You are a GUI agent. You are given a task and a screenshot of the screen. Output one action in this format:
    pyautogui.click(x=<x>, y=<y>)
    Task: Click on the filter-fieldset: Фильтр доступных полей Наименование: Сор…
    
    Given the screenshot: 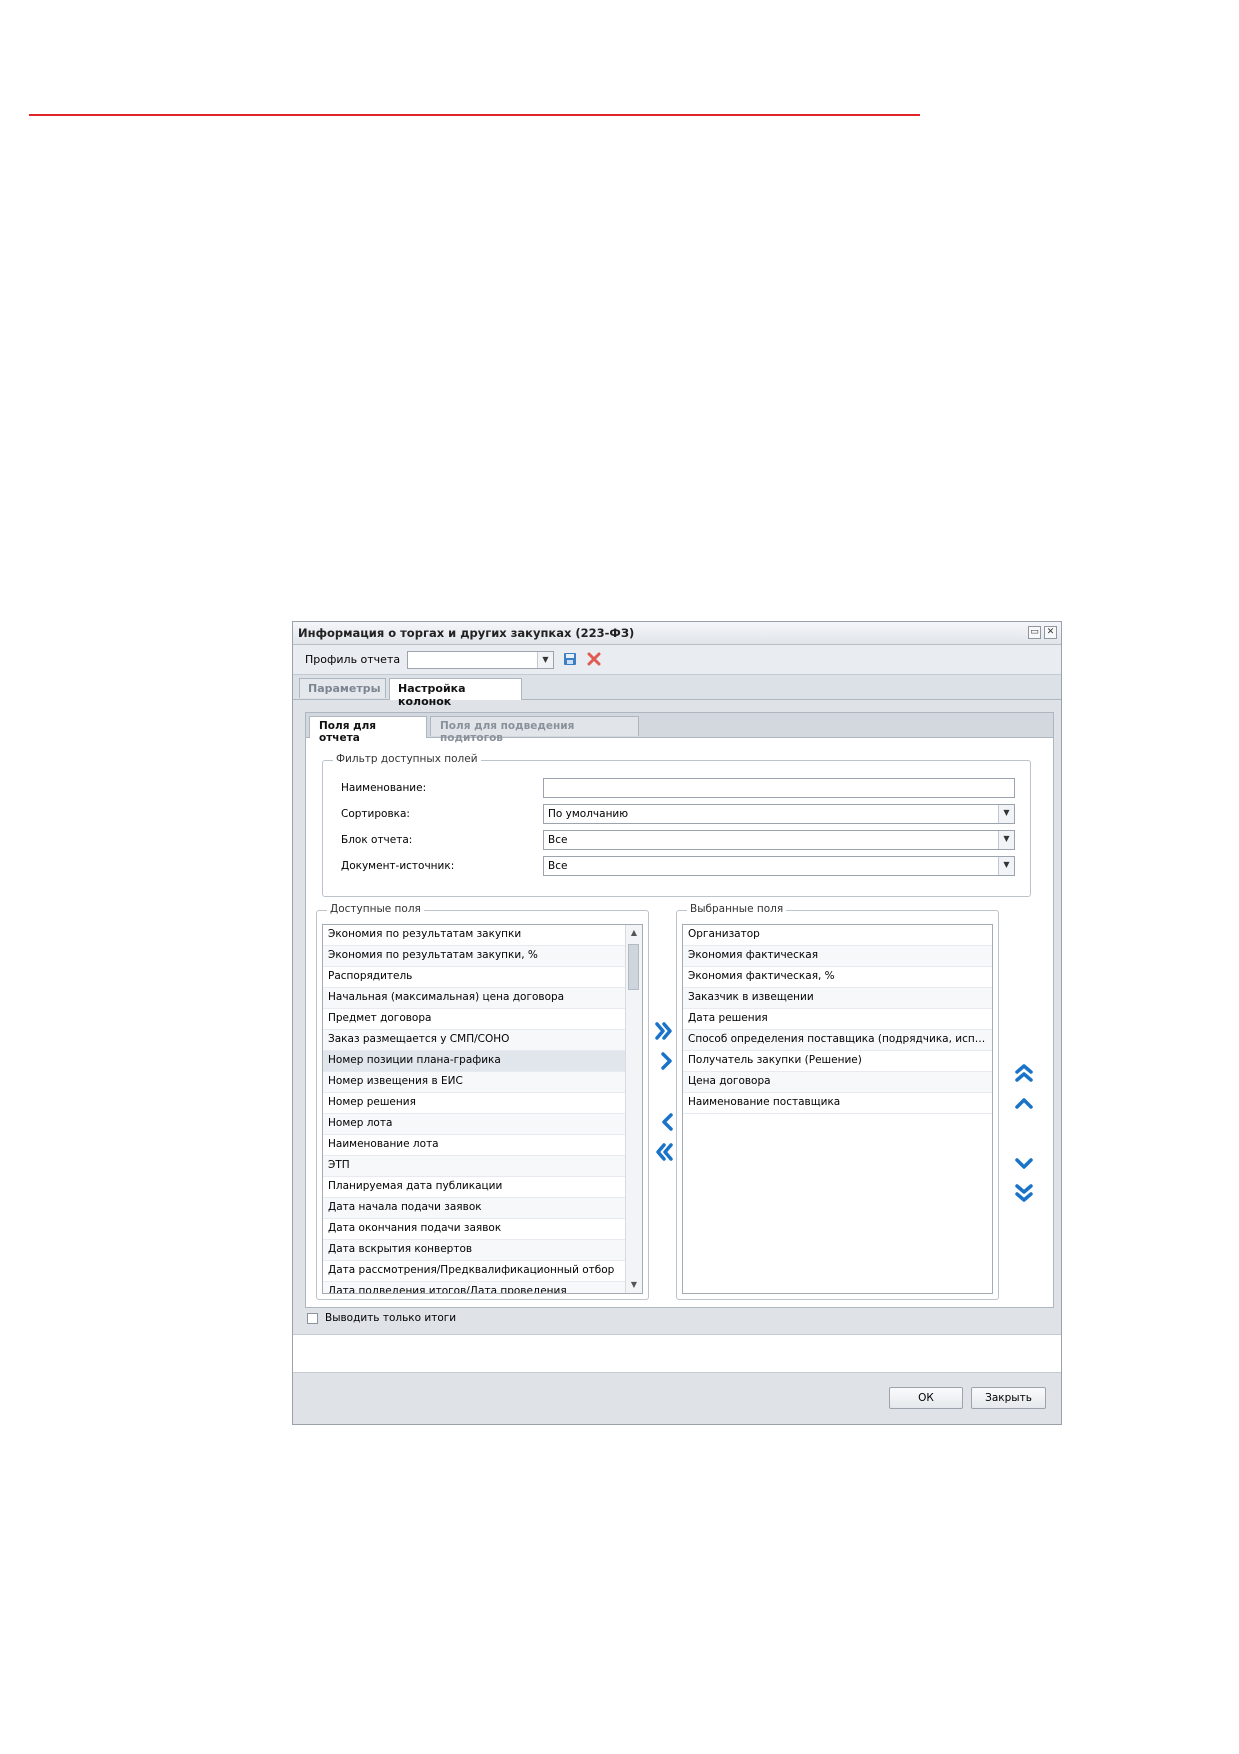 What is the action you would take?
    pyautogui.click(x=676, y=825)
    